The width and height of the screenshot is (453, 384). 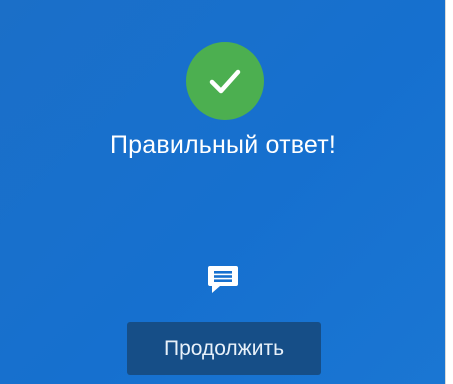 What do you see at coordinates (223, 145) in the screenshot?
I see `result-message: Правильный ответ!` at bounding box center [223, 145].